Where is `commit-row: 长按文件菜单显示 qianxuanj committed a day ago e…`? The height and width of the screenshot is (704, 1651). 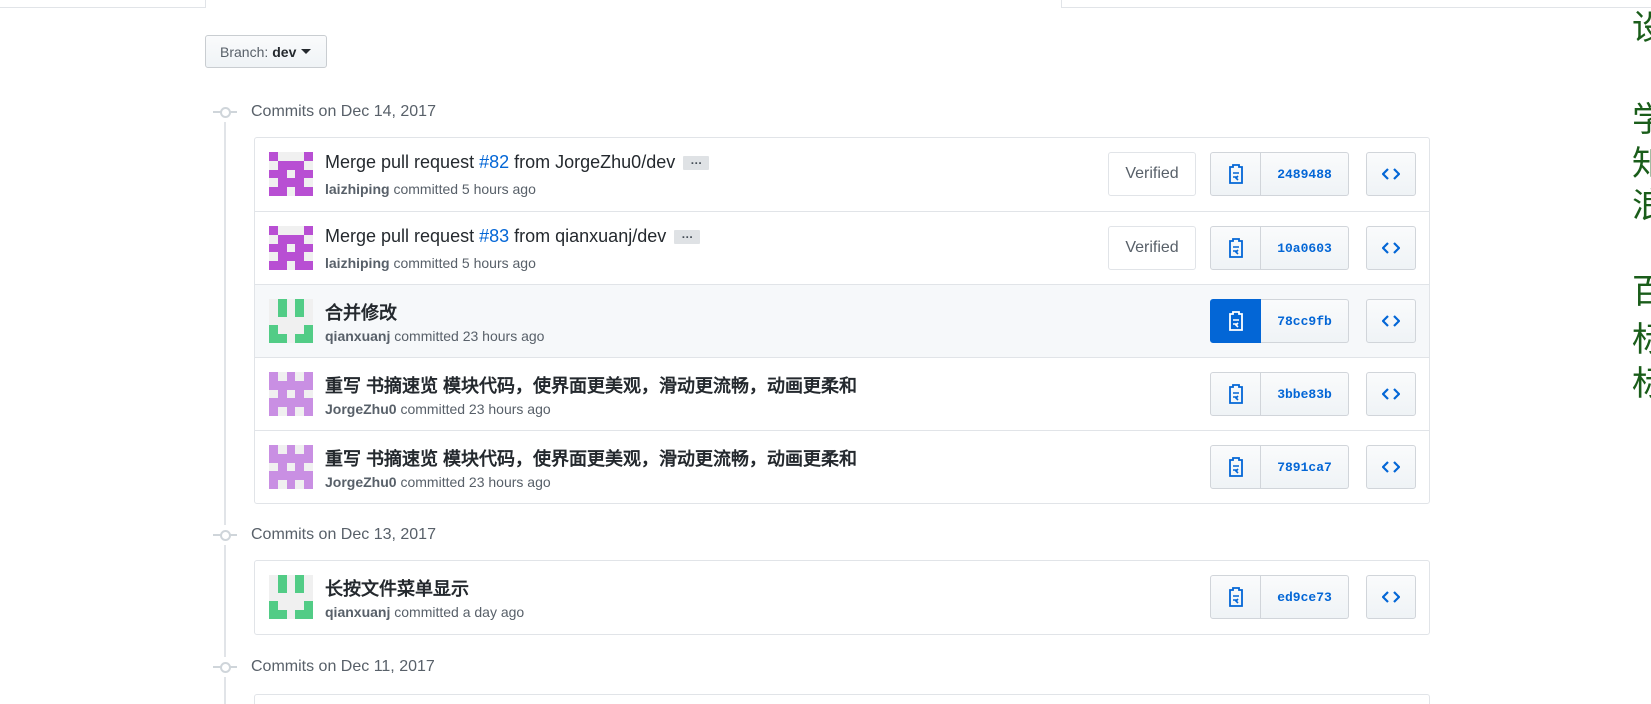 commit-row: 长按文件菜单显示 qianxuanj committed a day ago e… is located at coordinates (842, 597).